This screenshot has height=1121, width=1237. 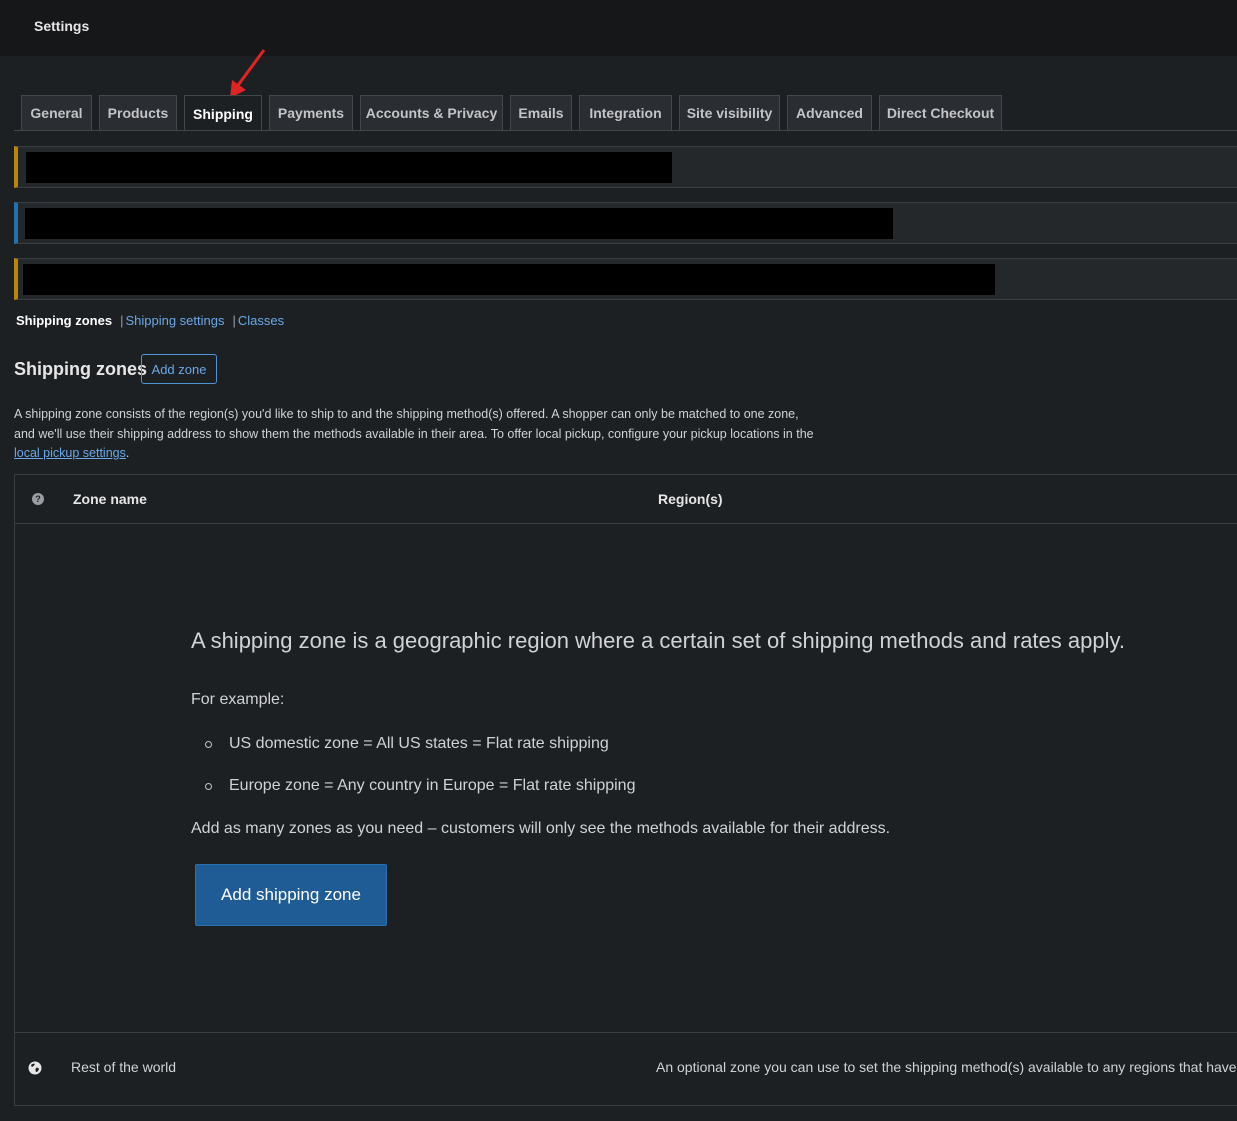 I want to click on tab-direct-checkout: Direct Checkout, so click(x=940, y=112).